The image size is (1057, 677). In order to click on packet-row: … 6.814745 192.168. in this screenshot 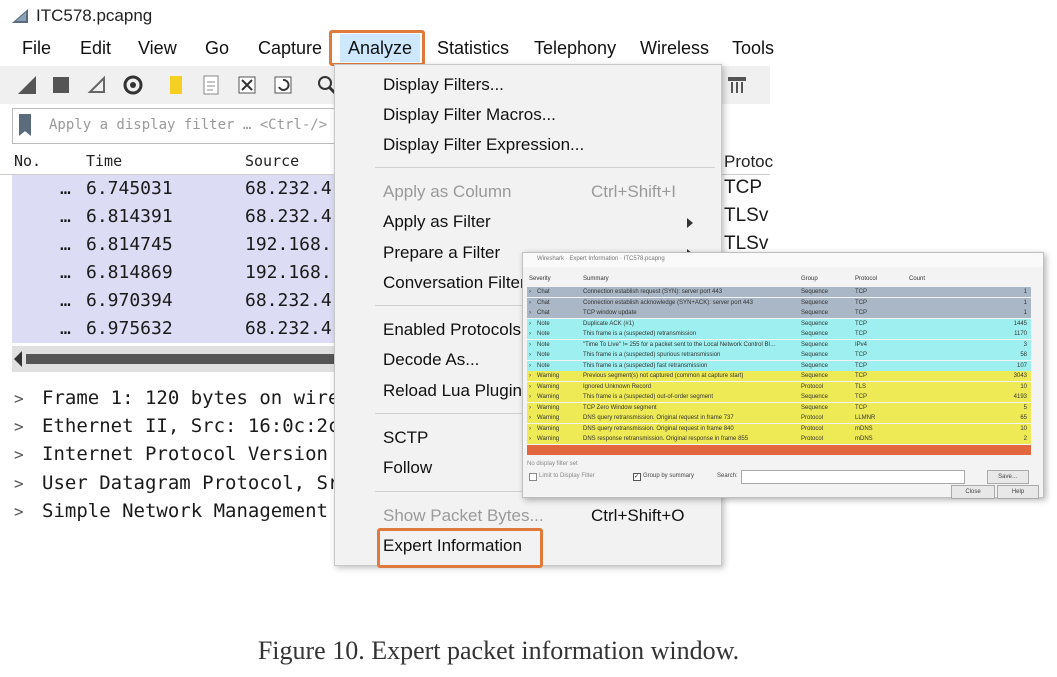, I will do `click(182, 245)`.